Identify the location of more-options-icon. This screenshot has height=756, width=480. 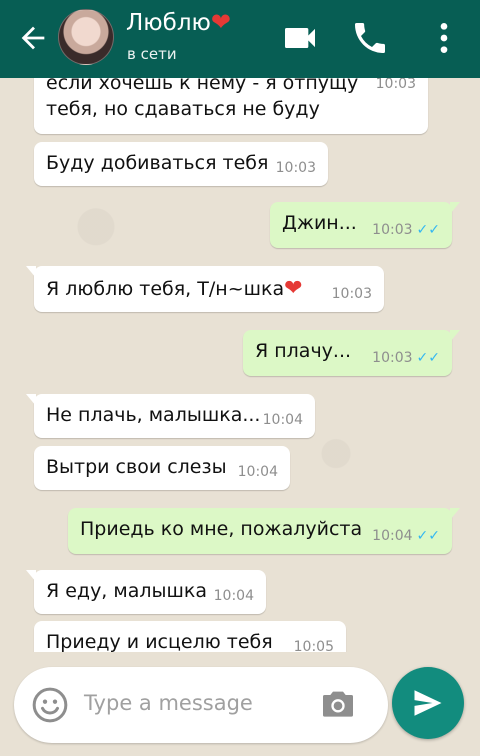
(444, 38).